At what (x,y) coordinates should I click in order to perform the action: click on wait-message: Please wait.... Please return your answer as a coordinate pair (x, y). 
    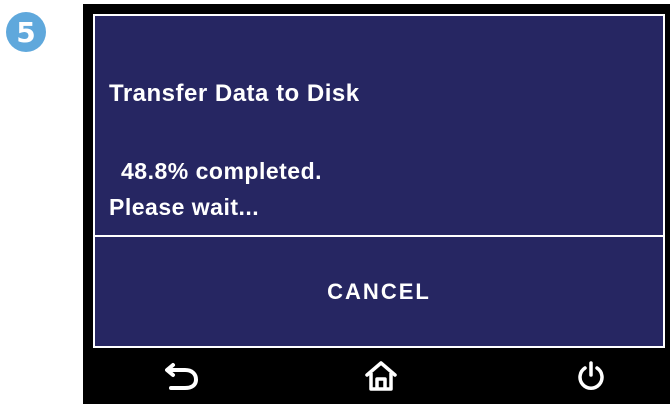
    Looking at the image, I should click on (184, 207).